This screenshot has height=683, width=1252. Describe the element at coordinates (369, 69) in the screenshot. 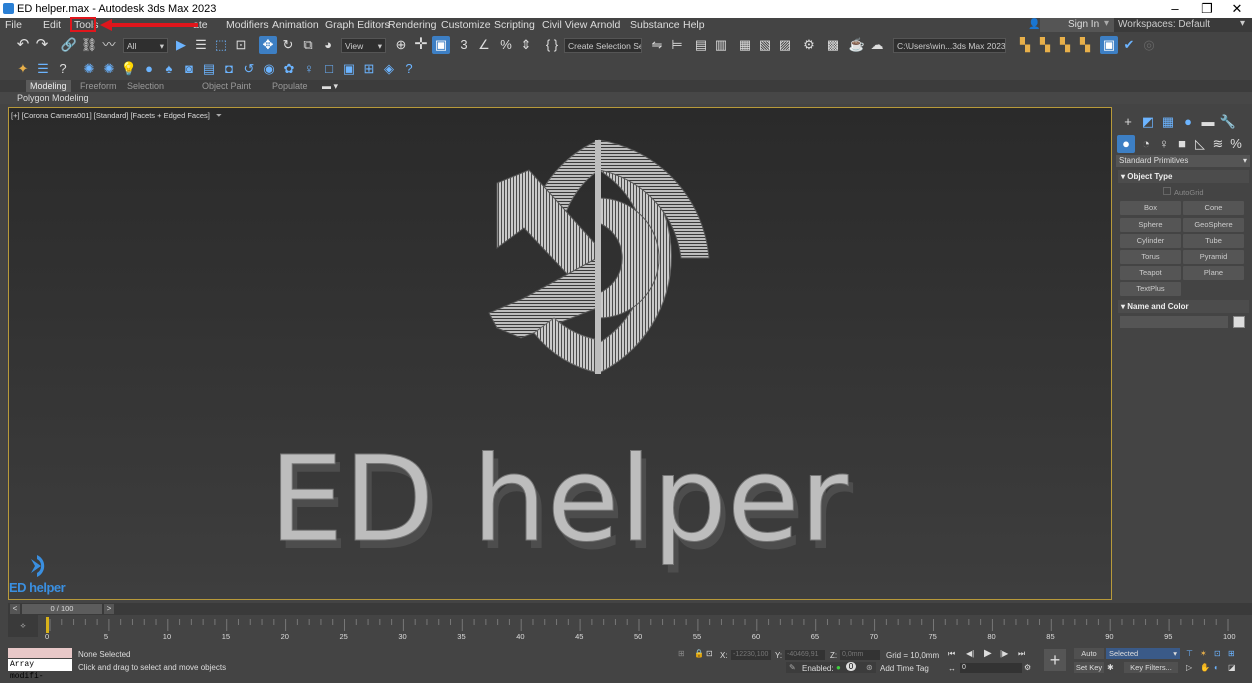

I see `grid-icon: ⊞` at that location.